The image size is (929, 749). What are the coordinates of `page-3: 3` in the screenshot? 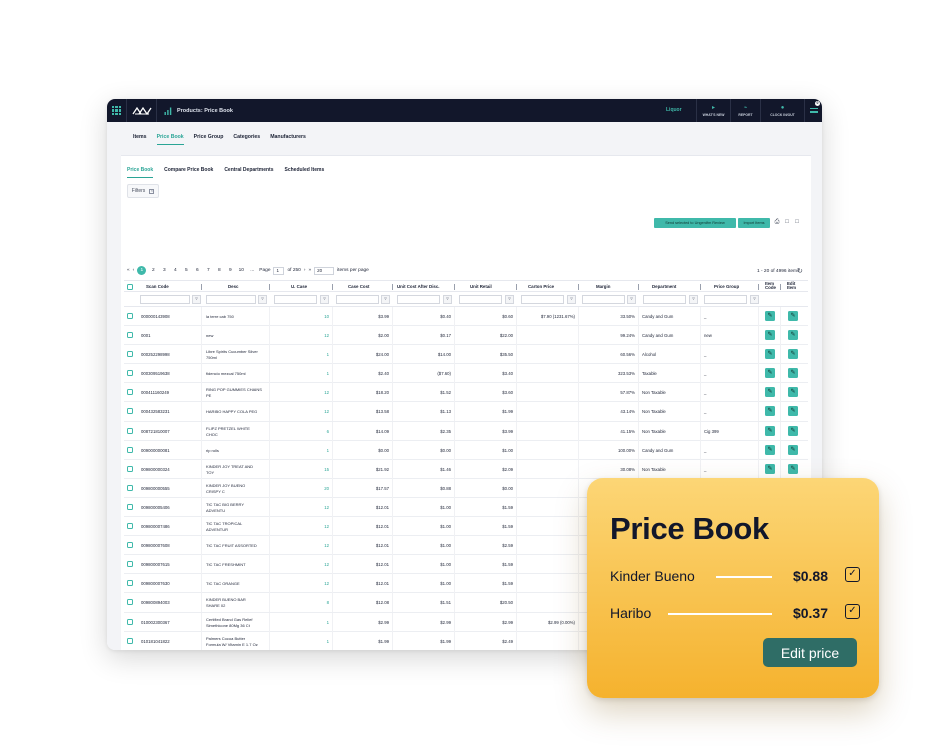 It's located at (164, 270).